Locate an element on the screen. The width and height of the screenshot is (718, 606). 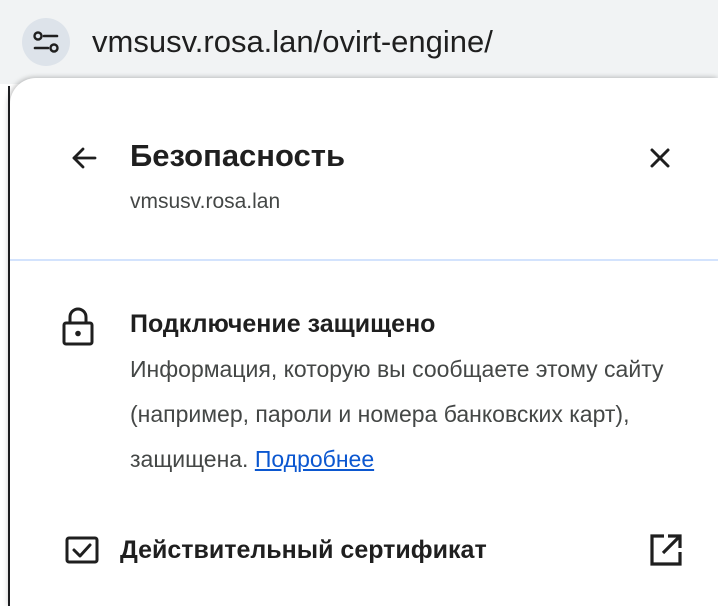
arrow-back-icon is located at coordinates (84, 158).